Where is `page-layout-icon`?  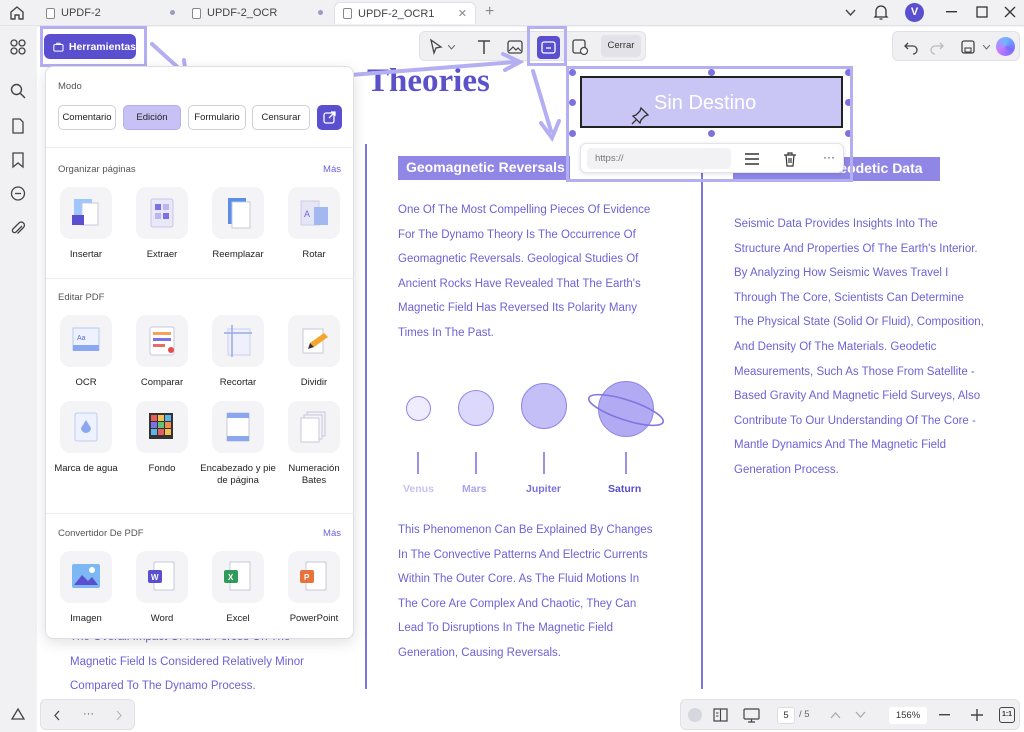
page-layout-icon is located at coordinates (720, 715).